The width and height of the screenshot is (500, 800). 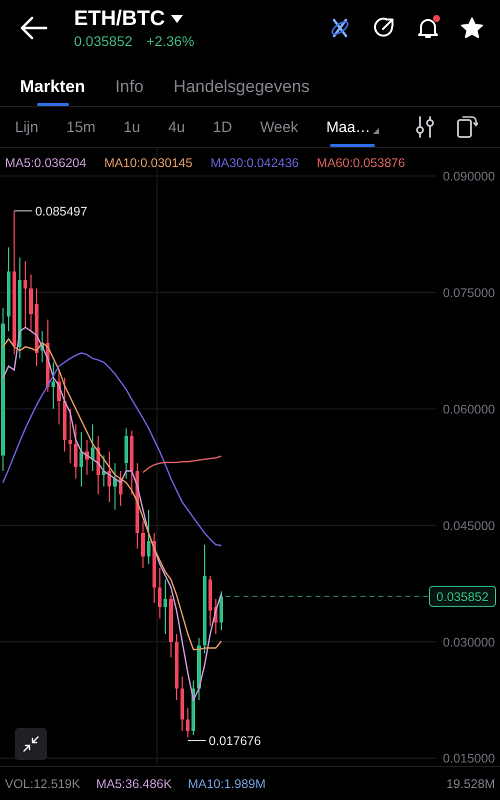 I want to click on volume-stat: MA10:1.989M, so click(x=227, y=783).